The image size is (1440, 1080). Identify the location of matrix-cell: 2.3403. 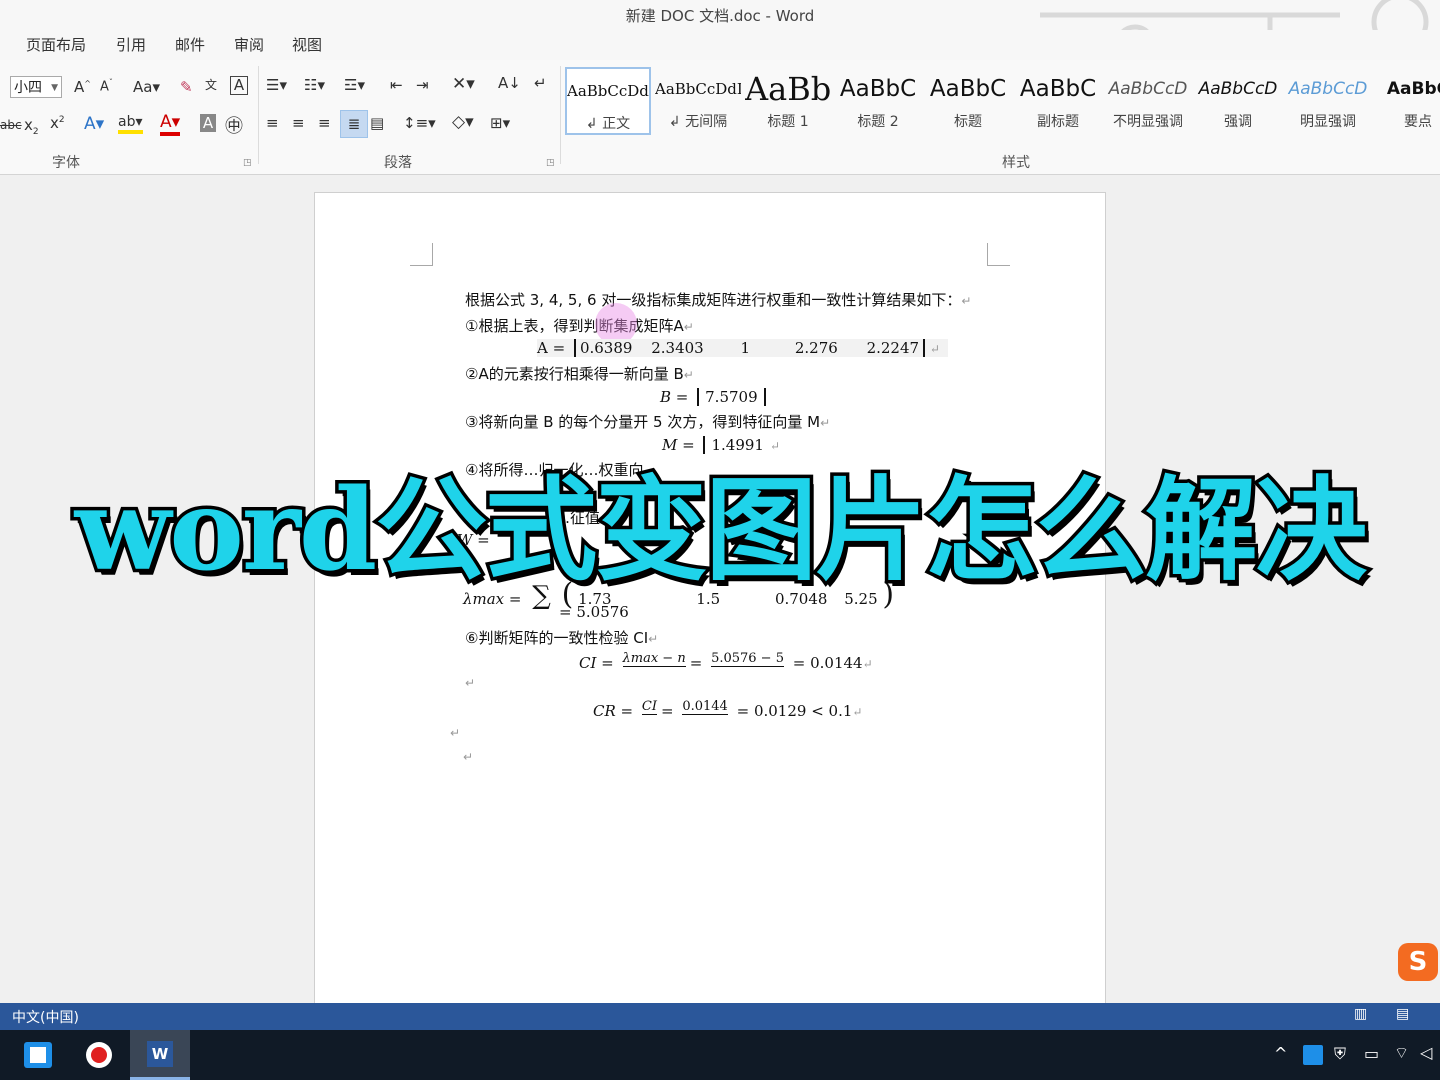
(677, 348).